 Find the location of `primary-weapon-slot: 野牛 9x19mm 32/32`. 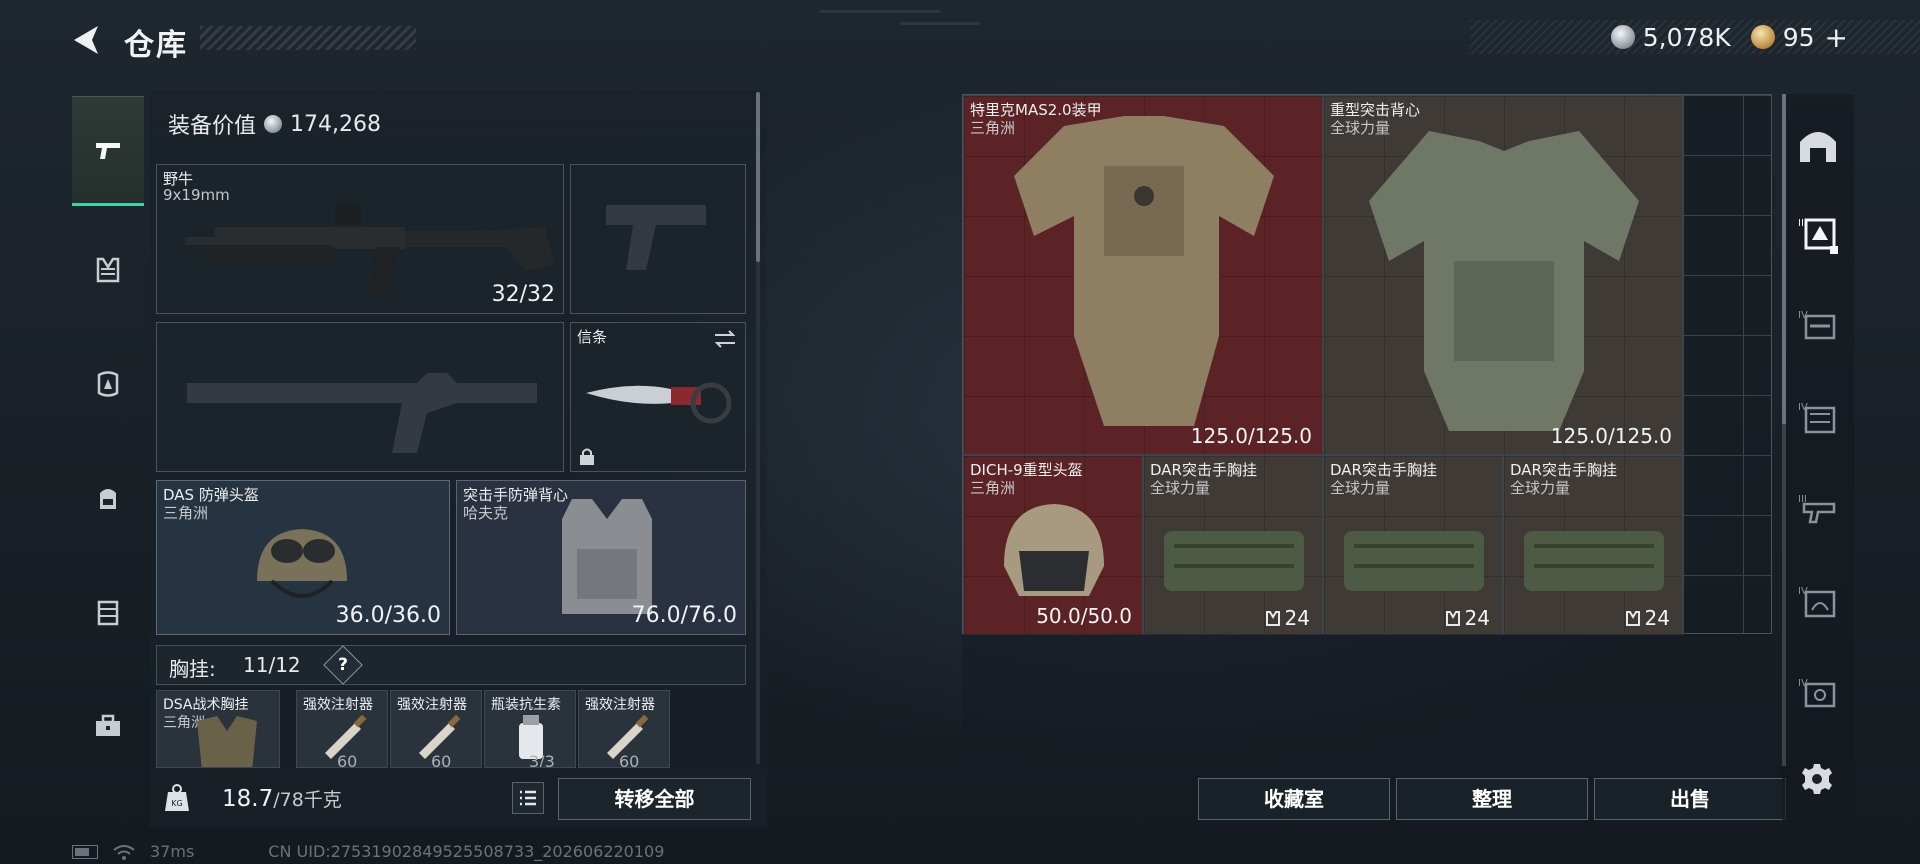

primary-weapon-slot: 野牛 9x19mm 32/32 is located at coordinates (360, 239).